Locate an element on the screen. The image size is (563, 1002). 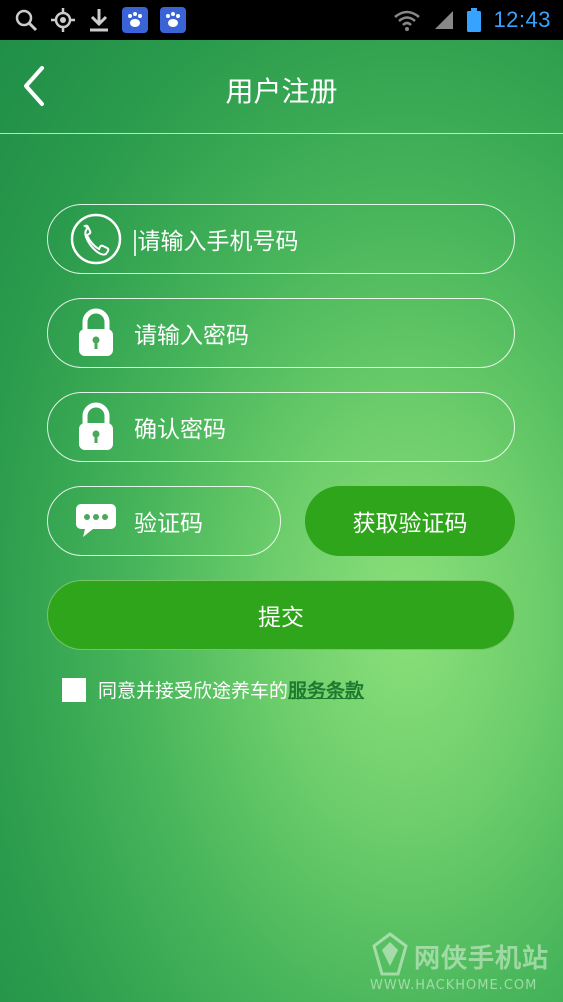
password-field: 请输入密码 is located at coordinates (281, 333).